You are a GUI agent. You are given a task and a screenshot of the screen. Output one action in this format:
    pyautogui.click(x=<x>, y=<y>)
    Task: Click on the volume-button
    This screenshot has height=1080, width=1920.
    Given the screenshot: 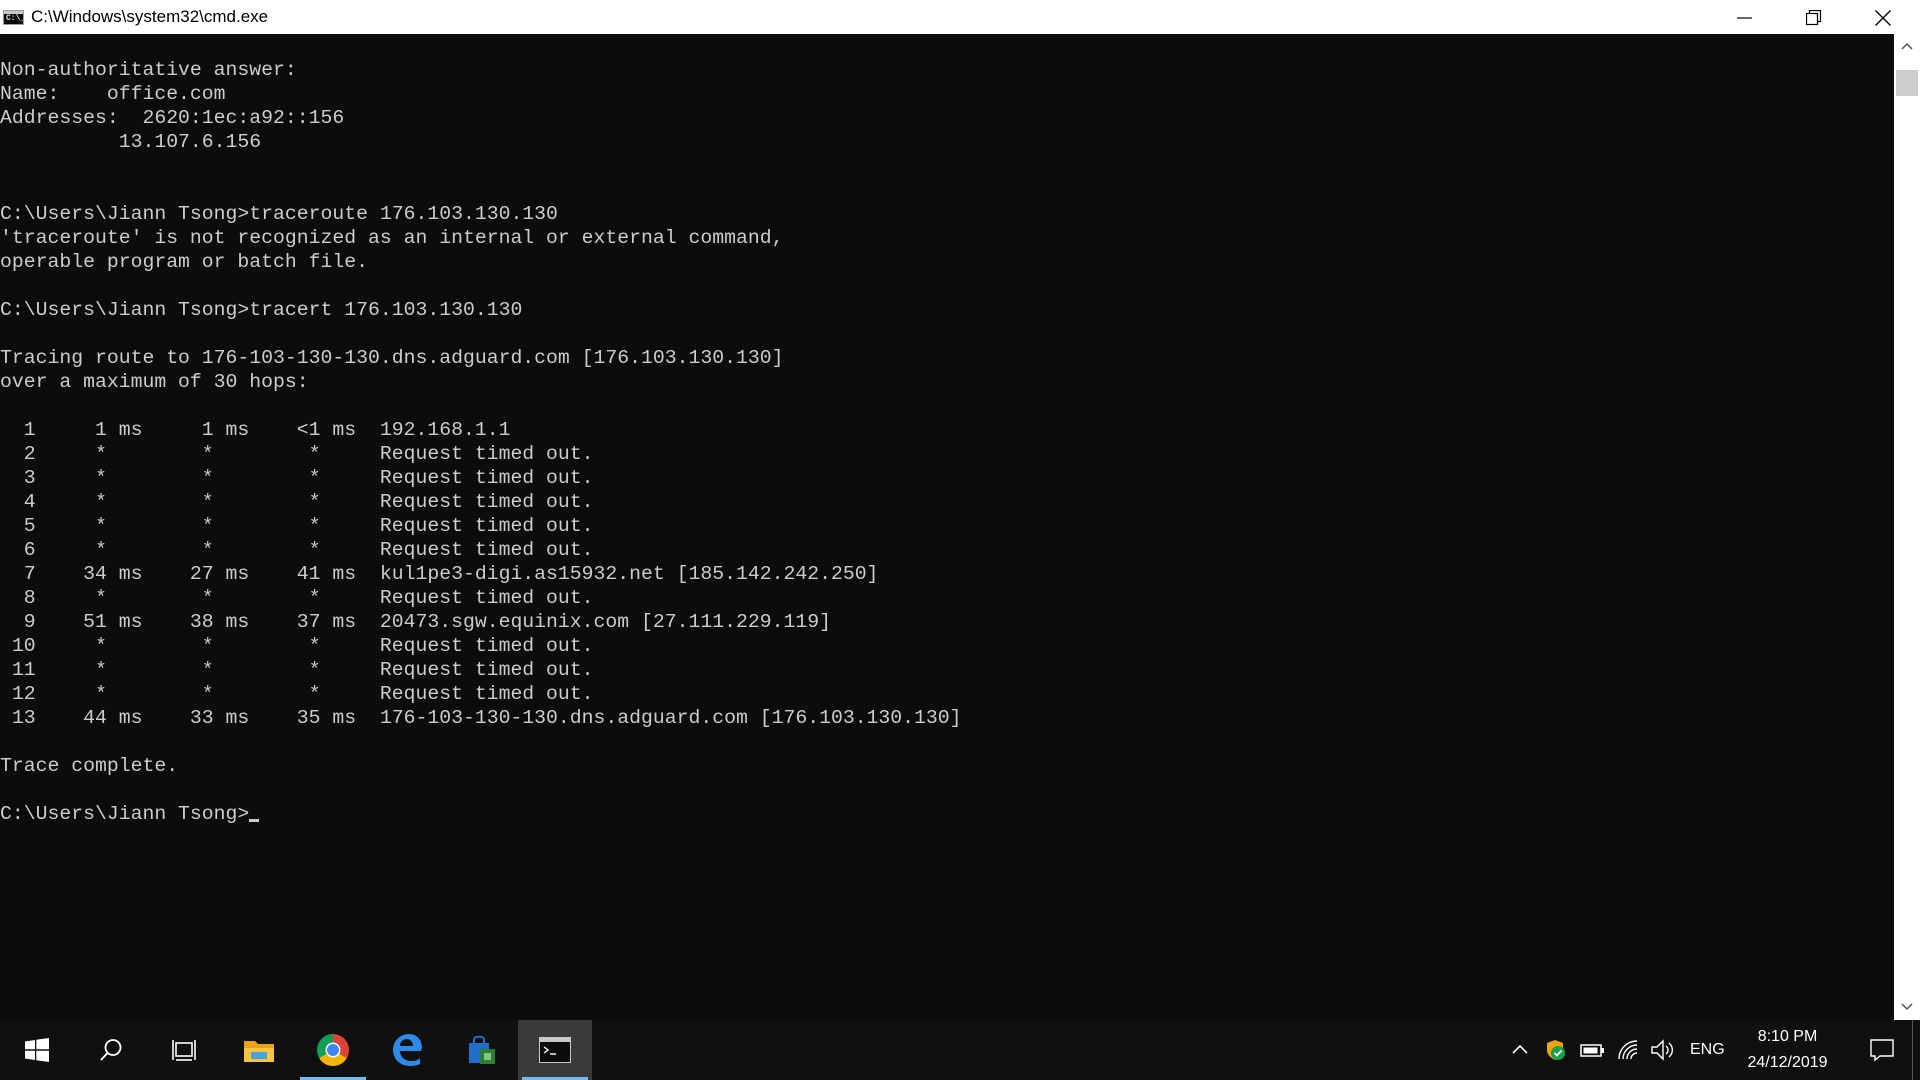 What is the action you would take?
    pyautogui.click(x=1662, y=1050)
    